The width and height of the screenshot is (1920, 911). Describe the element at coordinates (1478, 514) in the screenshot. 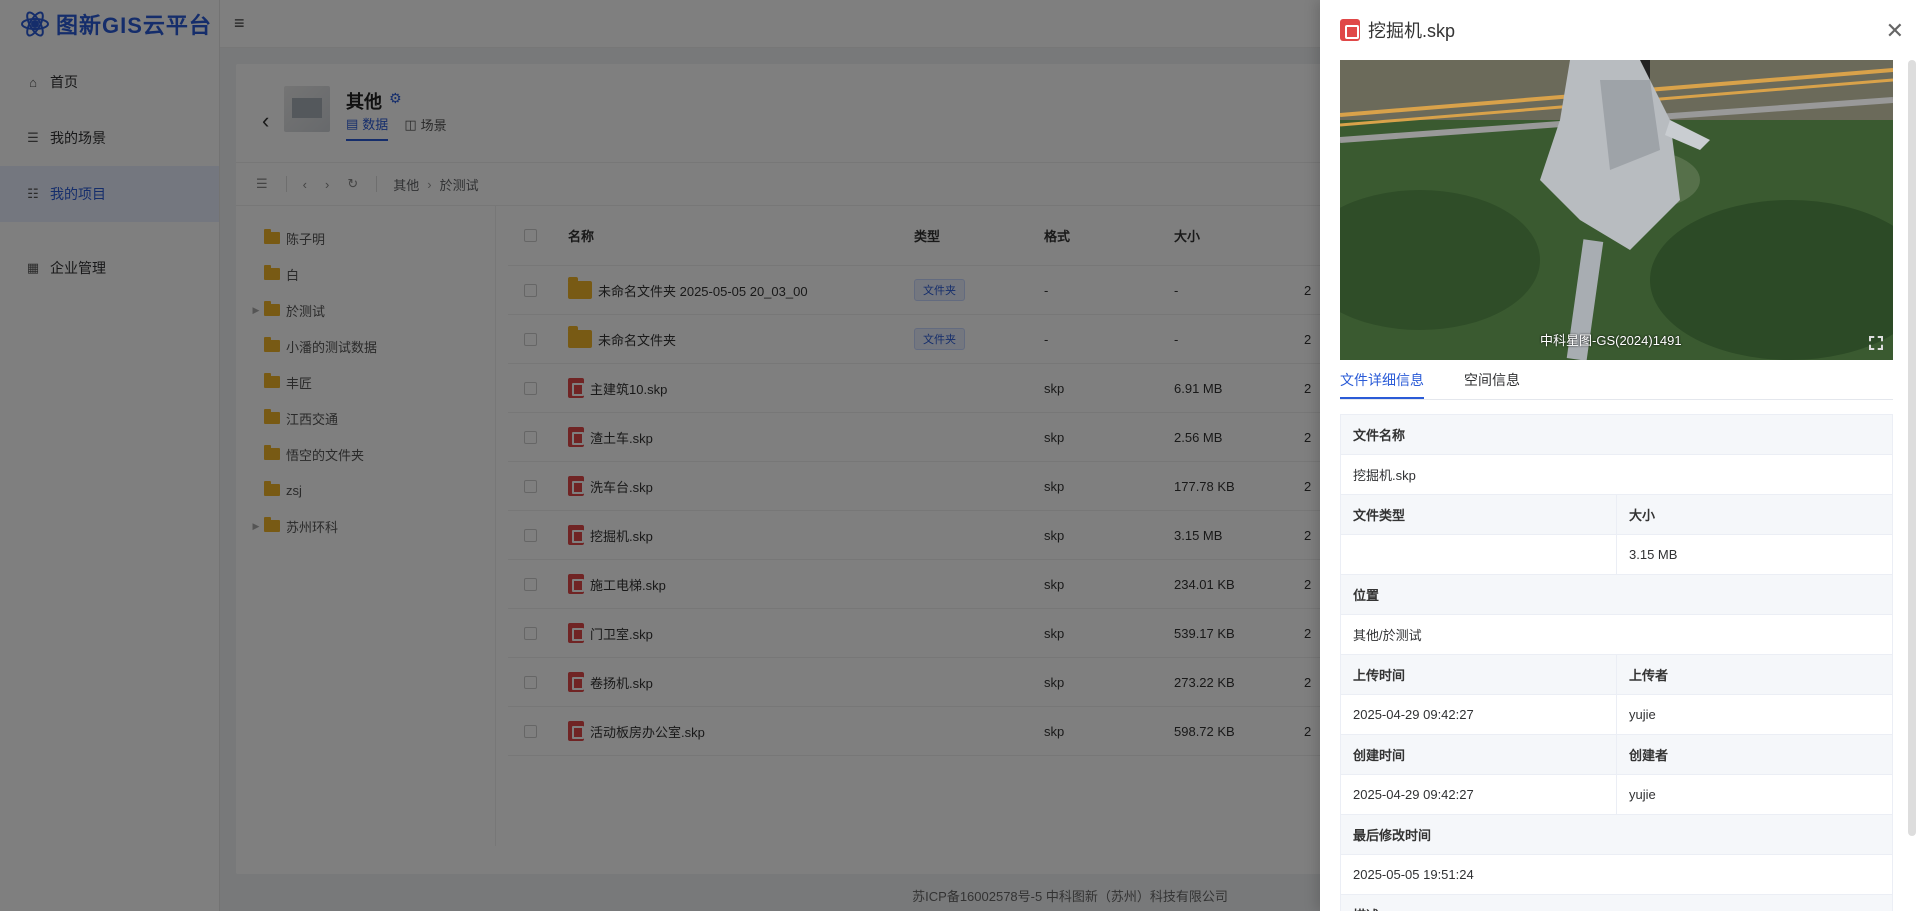

I see `file-type-label: 文件类型` at that location.